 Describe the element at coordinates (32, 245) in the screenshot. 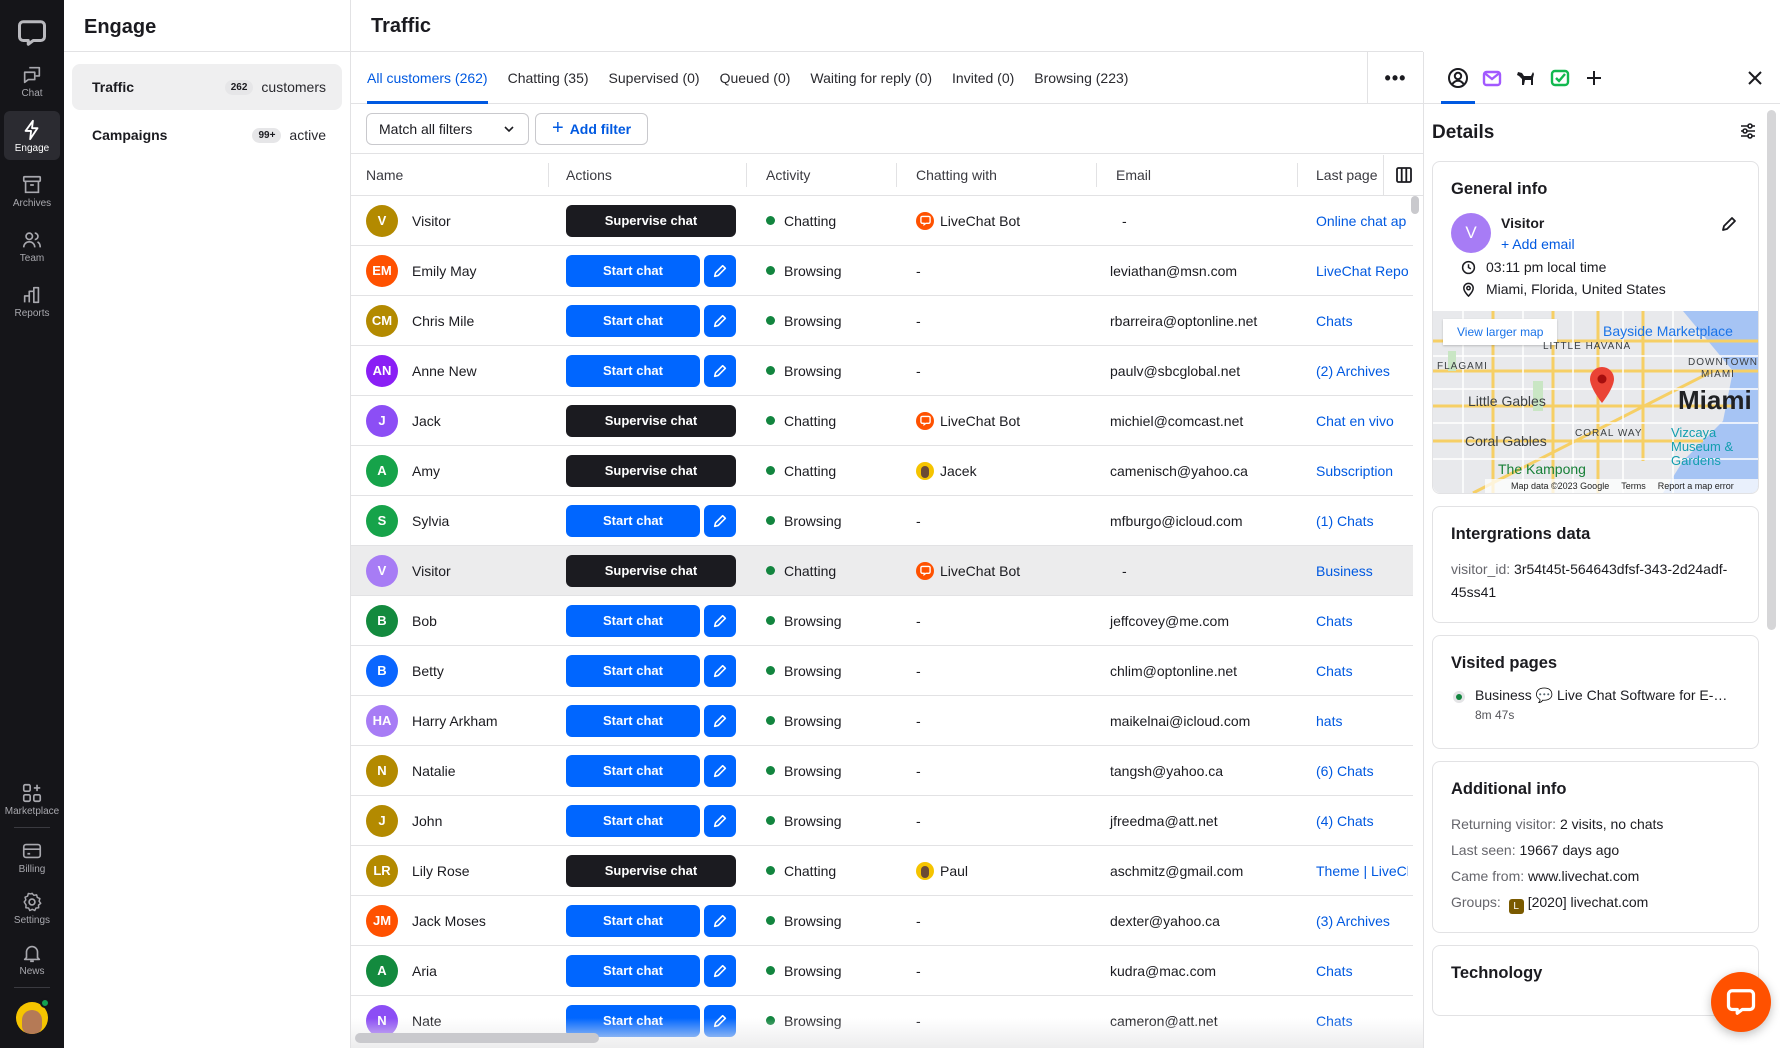

I see `nav-item-team: Team` at that location.